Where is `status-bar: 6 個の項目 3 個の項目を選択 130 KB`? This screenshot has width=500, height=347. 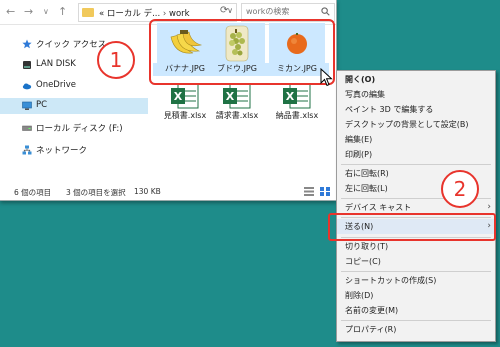 status-bar: 6 個の項目 3 個の項目を選択 130 KB is located at coordinates (168, 192).